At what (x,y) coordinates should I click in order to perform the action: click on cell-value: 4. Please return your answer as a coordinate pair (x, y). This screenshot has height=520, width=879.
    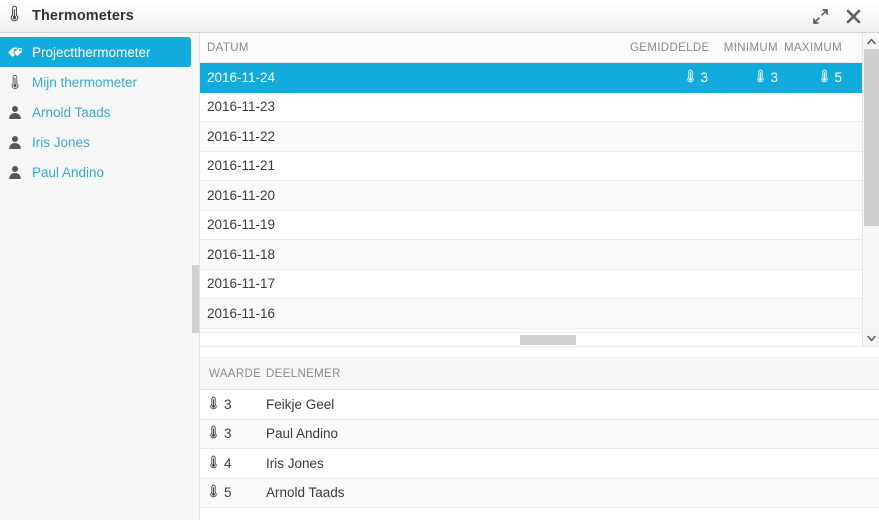
    Looking at the image, I should click on (228, 463).